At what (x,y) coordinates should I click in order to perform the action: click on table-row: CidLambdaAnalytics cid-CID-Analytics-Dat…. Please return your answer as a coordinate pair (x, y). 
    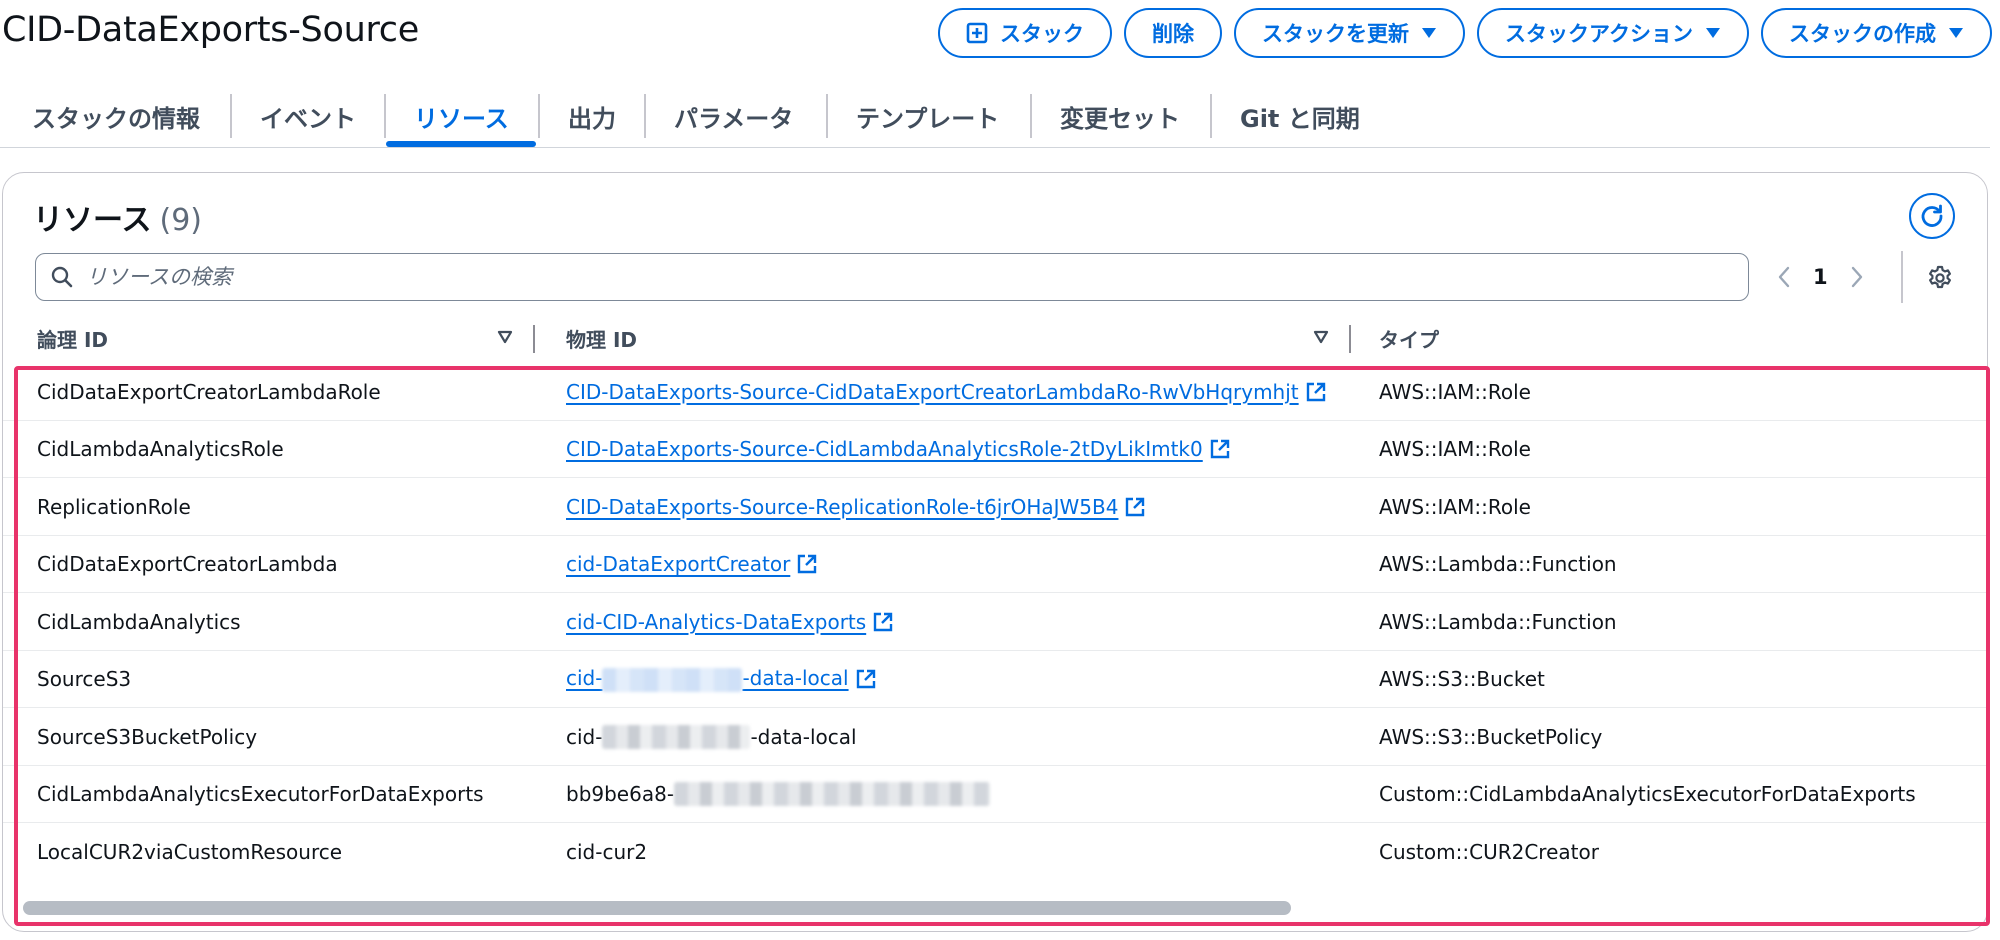
    Looking at the image, I should click on (995, 622).